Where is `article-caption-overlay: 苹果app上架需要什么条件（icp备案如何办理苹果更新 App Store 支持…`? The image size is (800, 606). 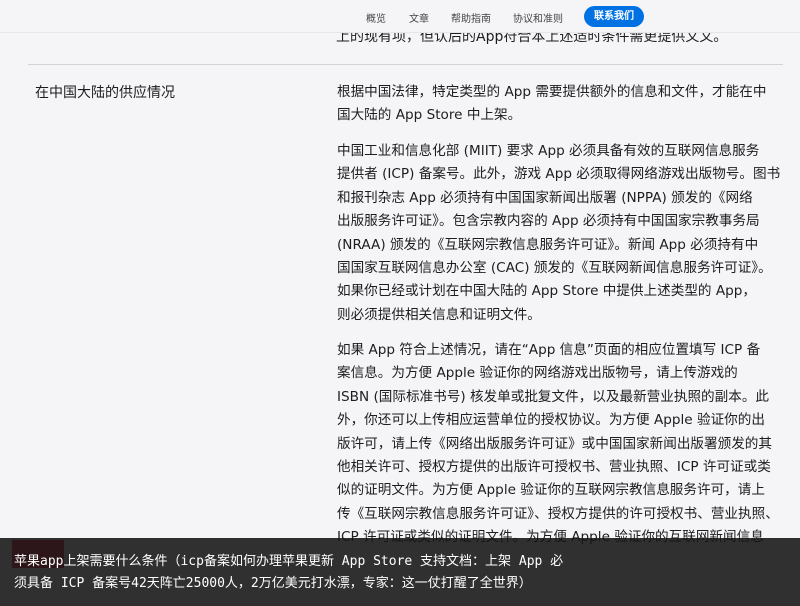 article-caption-overlay: 苹果app上架需要什么条件（icp备案如何办理苹果更新 App Store 支持… is located at coordinates (400, 572).